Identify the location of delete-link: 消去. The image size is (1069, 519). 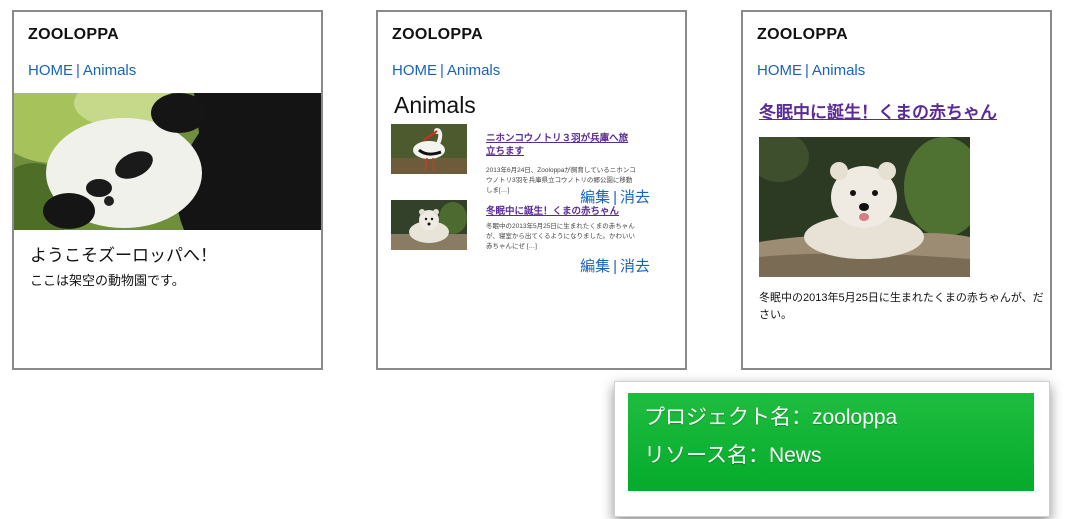
(635, 266).